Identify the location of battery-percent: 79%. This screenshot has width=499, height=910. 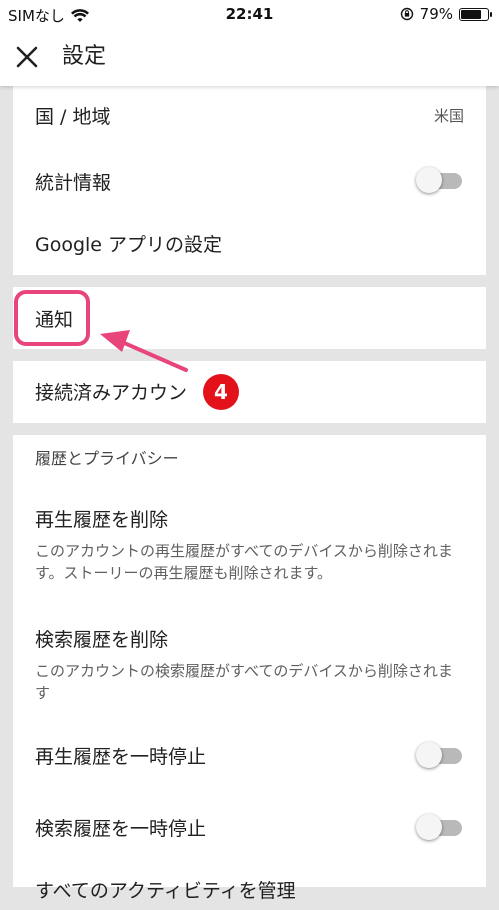
(436, 14).